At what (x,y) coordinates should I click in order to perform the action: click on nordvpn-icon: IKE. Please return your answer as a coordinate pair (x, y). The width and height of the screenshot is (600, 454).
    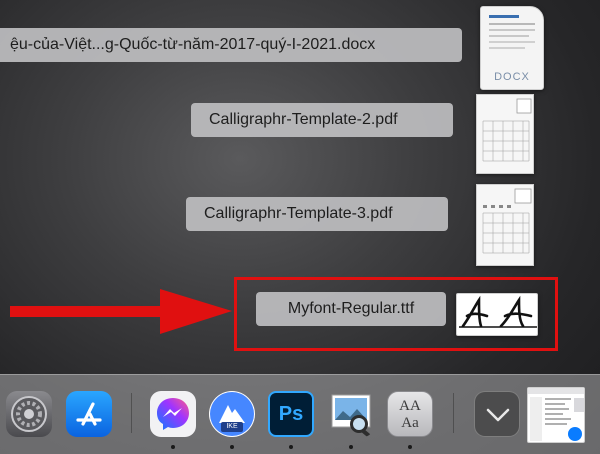
    Looking at the image, I should click on (232, 414).